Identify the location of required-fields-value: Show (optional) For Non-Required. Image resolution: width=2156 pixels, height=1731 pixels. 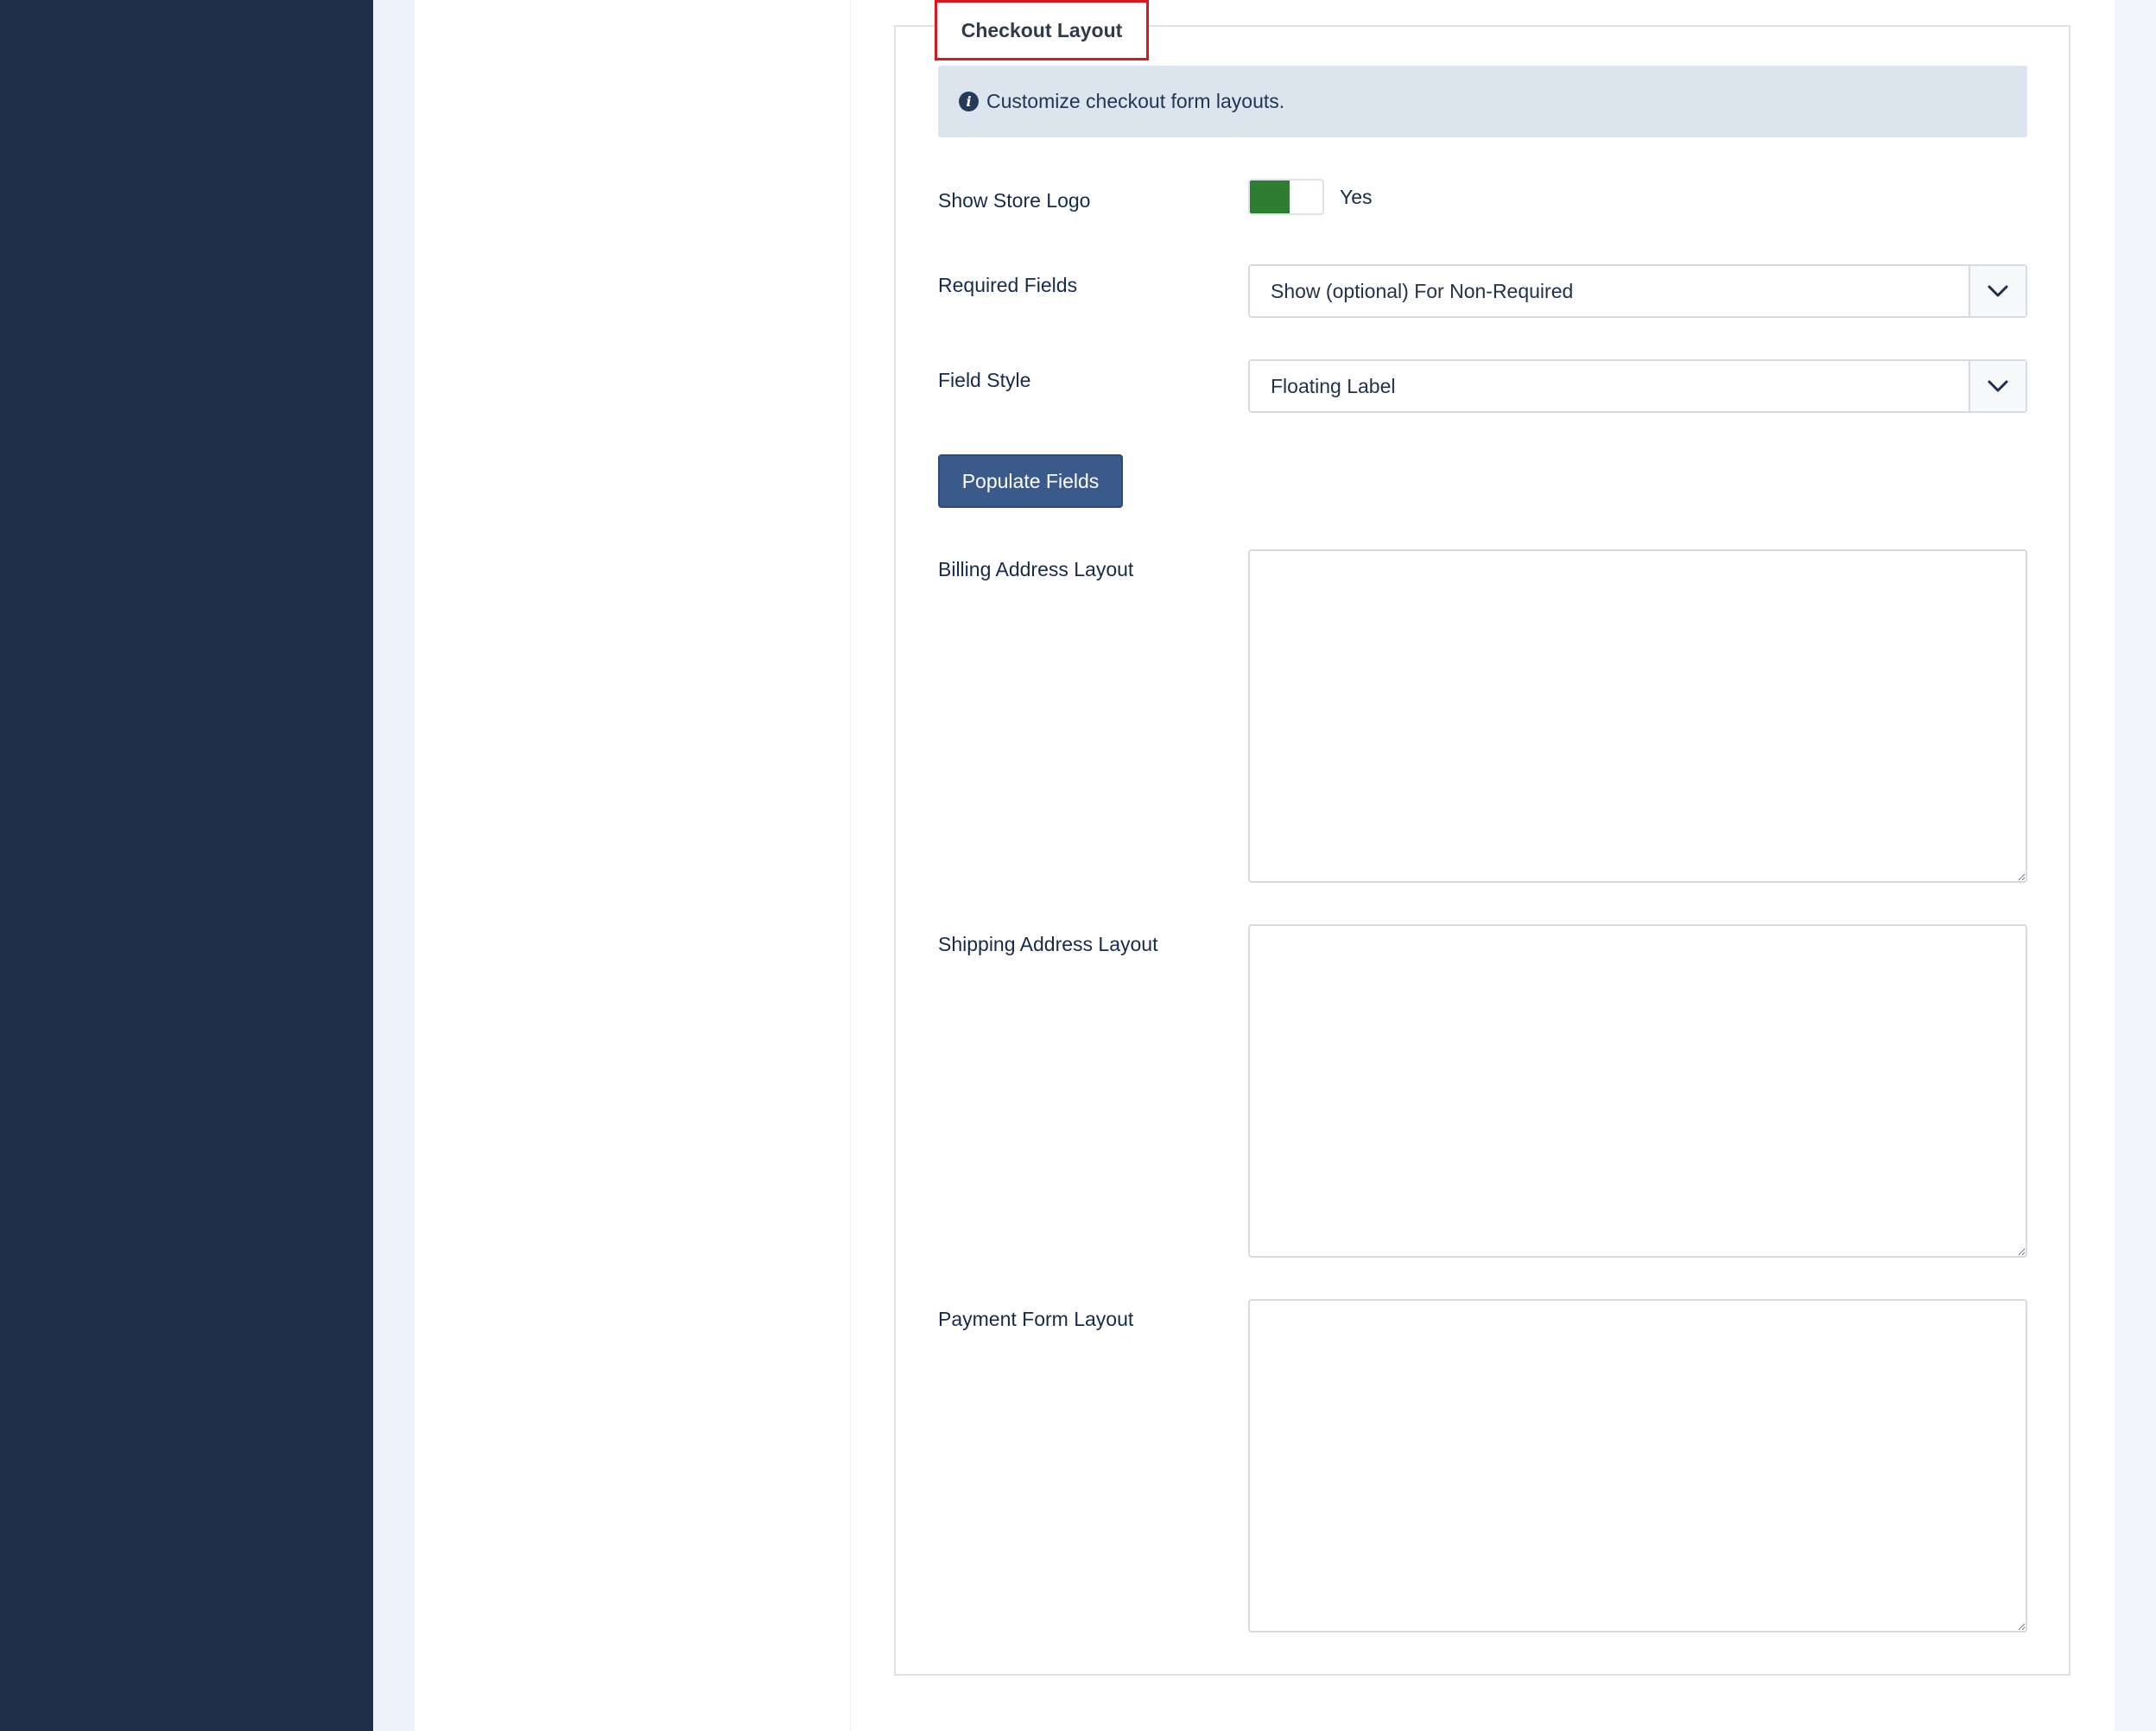
(1422, 290).